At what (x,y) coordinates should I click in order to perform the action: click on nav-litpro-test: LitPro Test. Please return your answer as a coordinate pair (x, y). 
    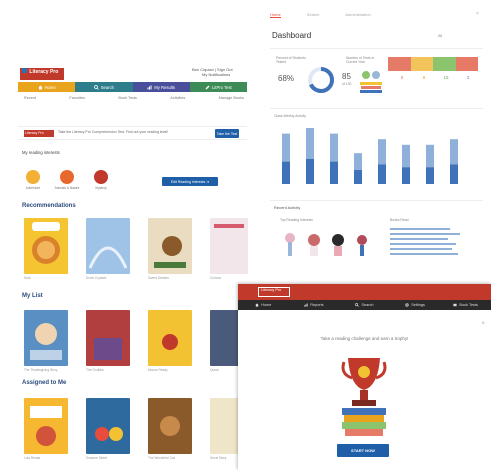
    Looking at the image, I should click on (218, 87).